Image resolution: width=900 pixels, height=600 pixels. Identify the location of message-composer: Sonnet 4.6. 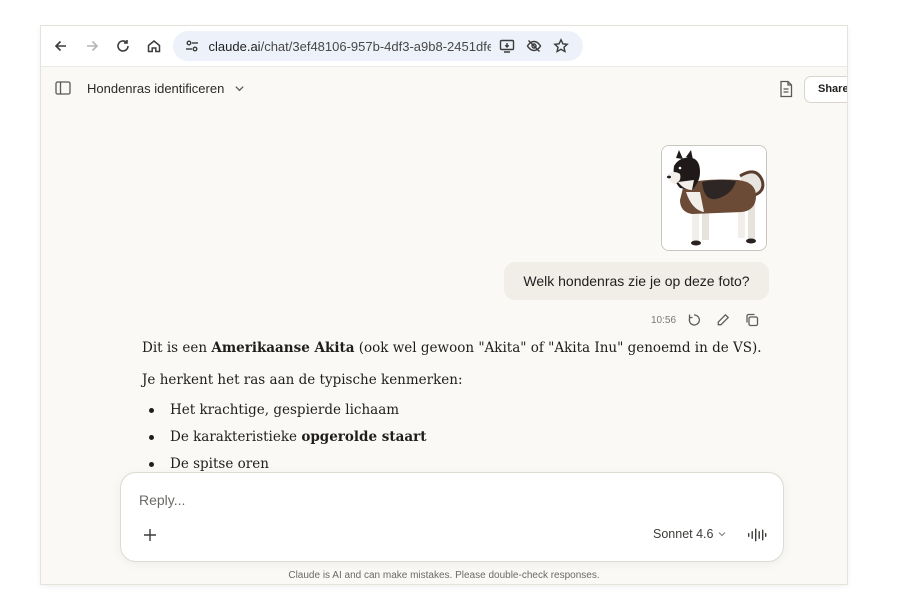
(452, 517).